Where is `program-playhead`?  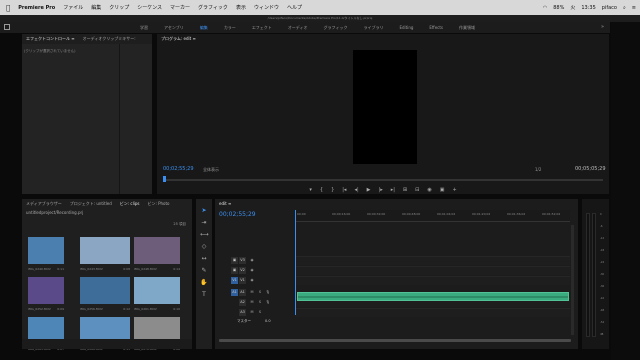 program-playhead is located at coordinates (164, 179).